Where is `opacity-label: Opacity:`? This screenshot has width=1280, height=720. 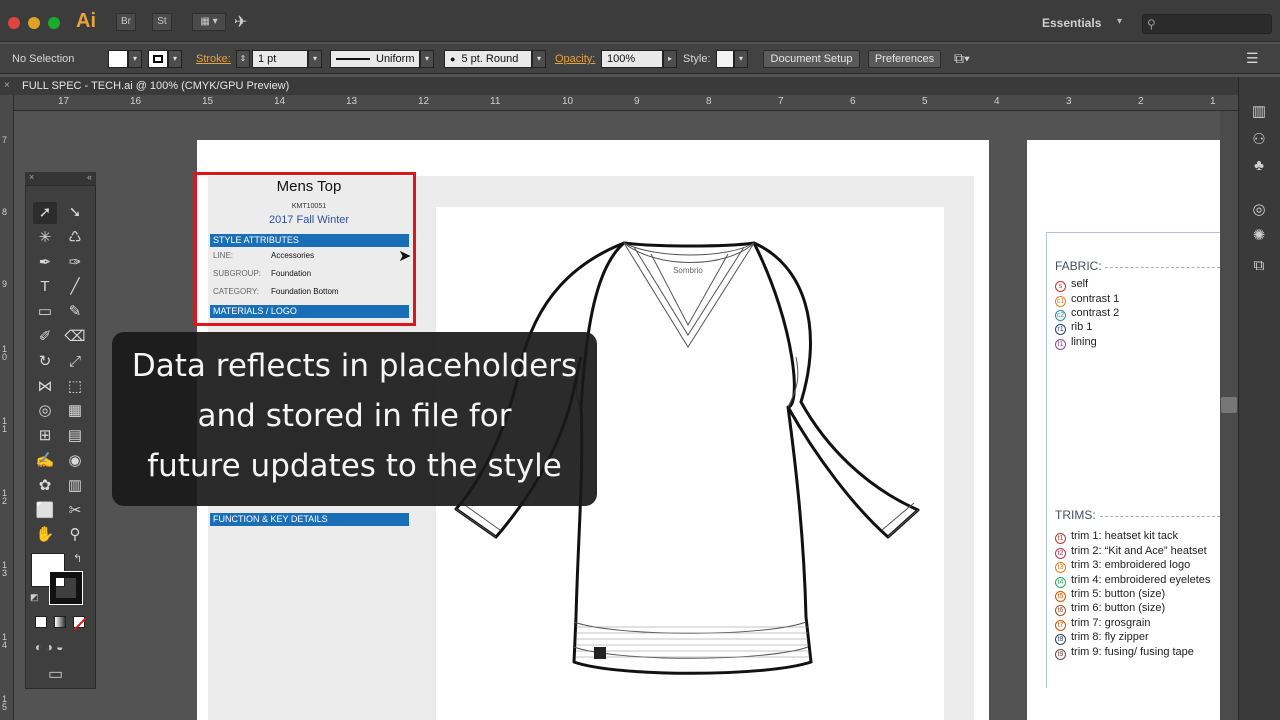 opacity-label: Opacity: is located at coordinates (575, 59).